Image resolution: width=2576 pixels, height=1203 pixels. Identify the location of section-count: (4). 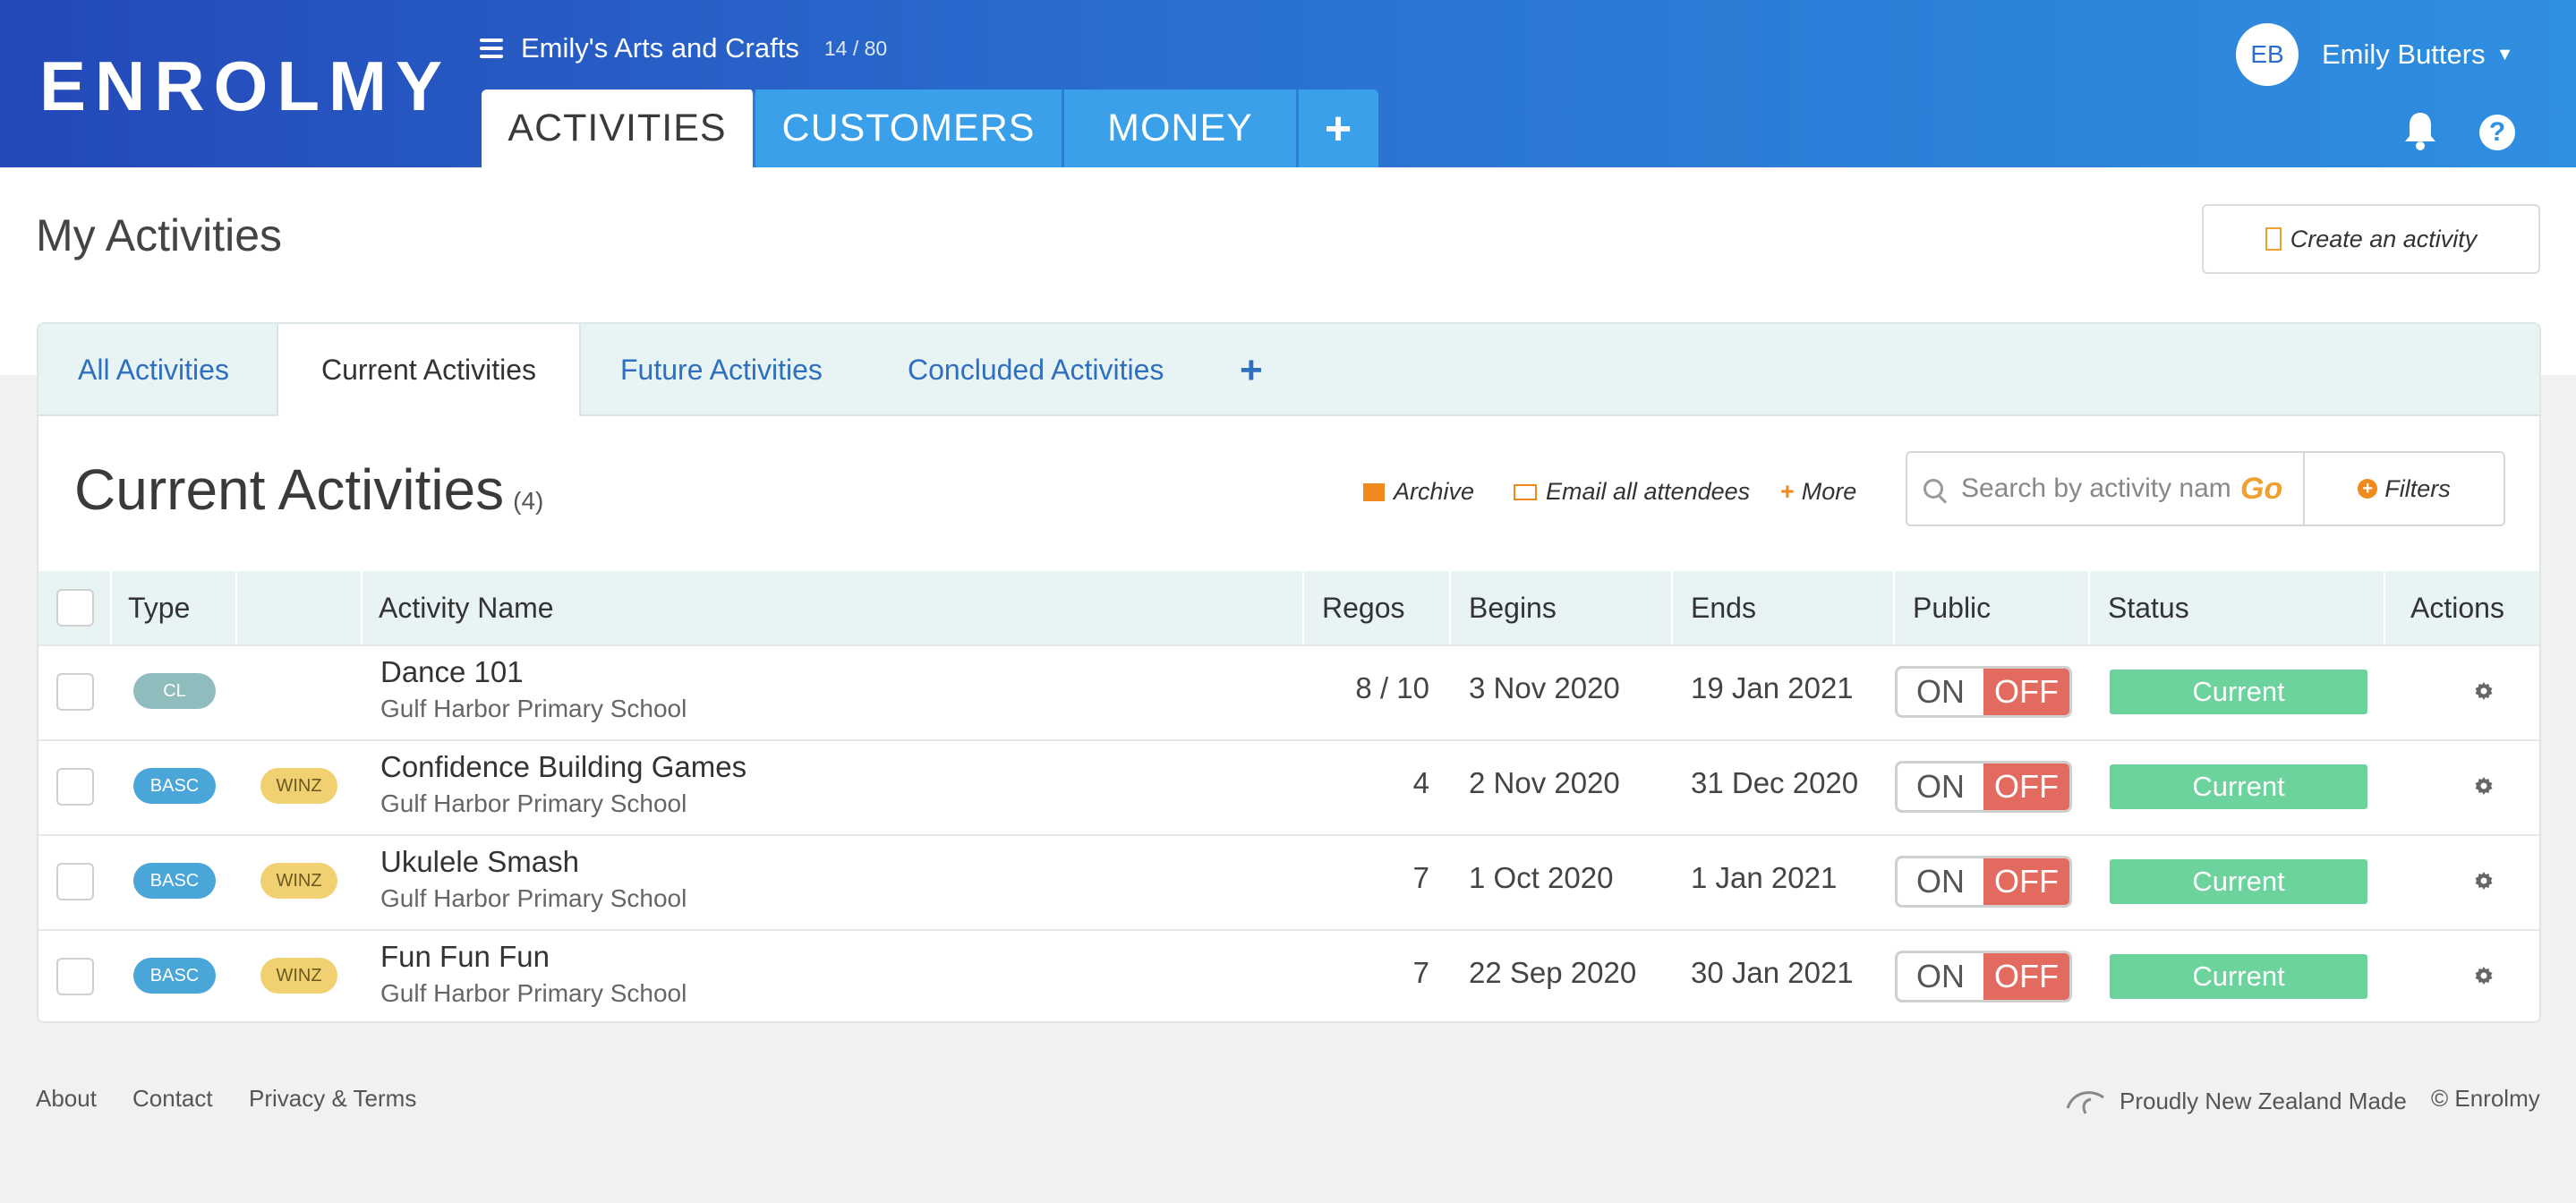
(528, 501).